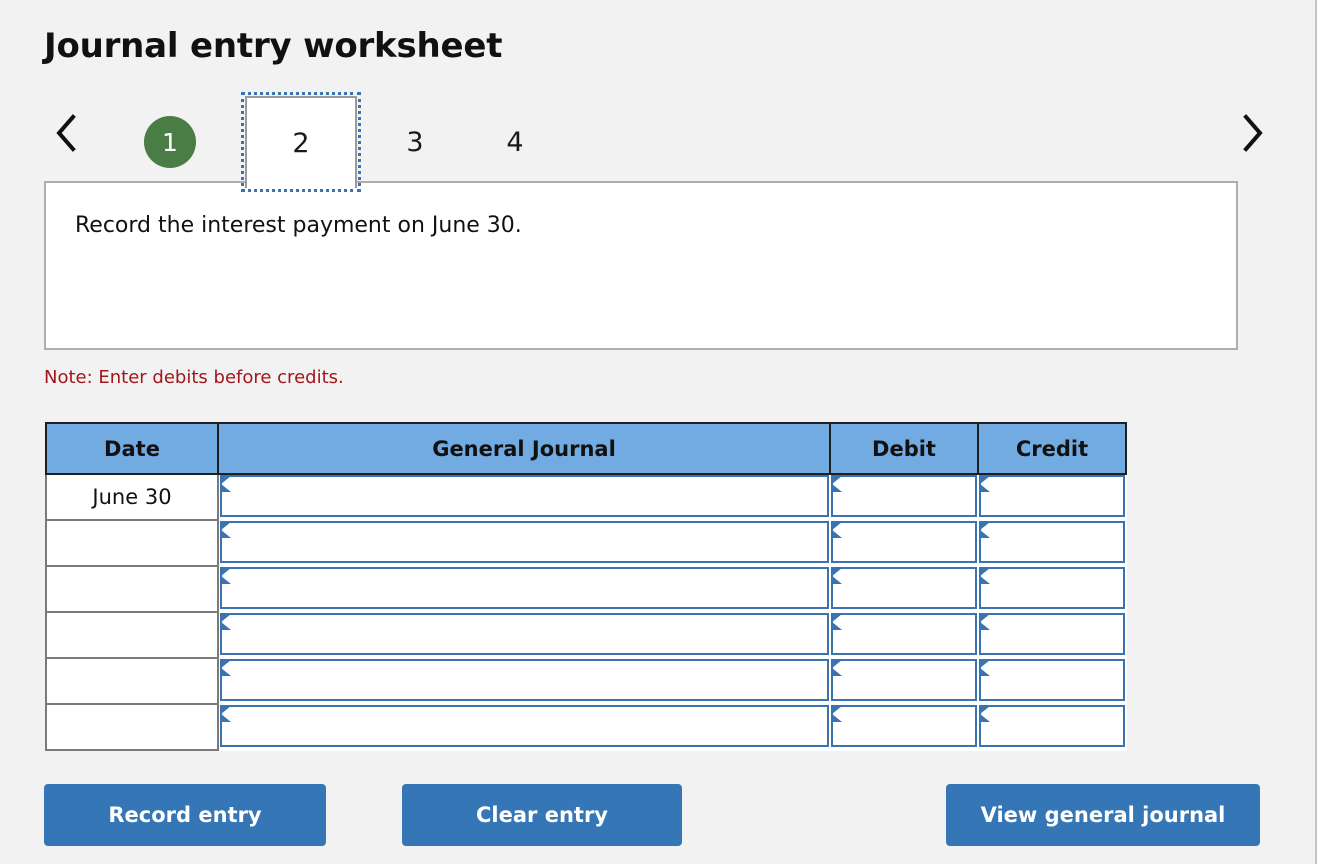  I want to click on row-1-debit-input, so click(910, 541).